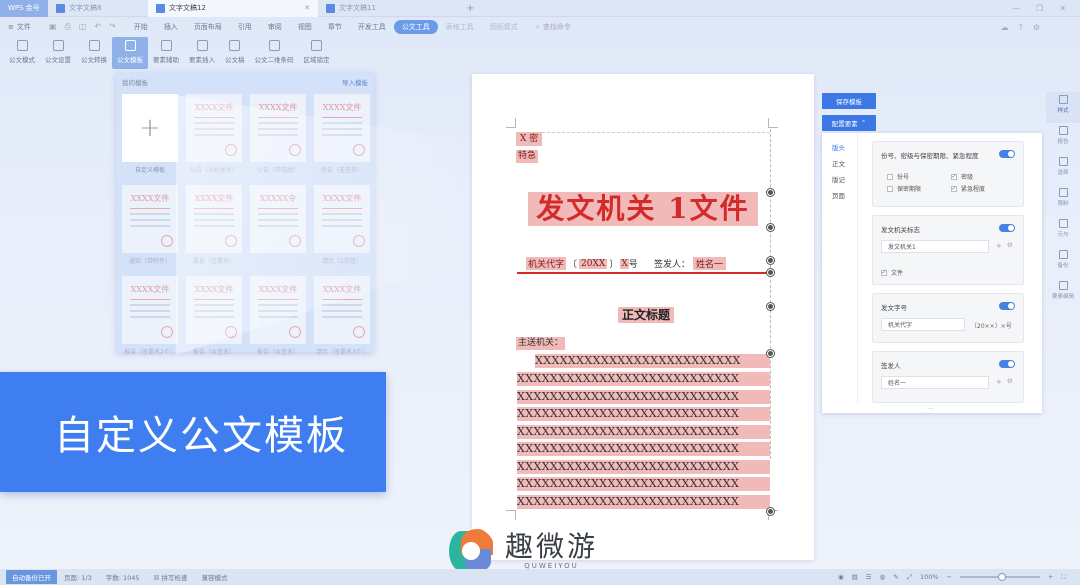  Describe the element at coordinates (342, 134) in the screenshot. I see `template-card: XXXX文件 函告（无签名）` at that location.